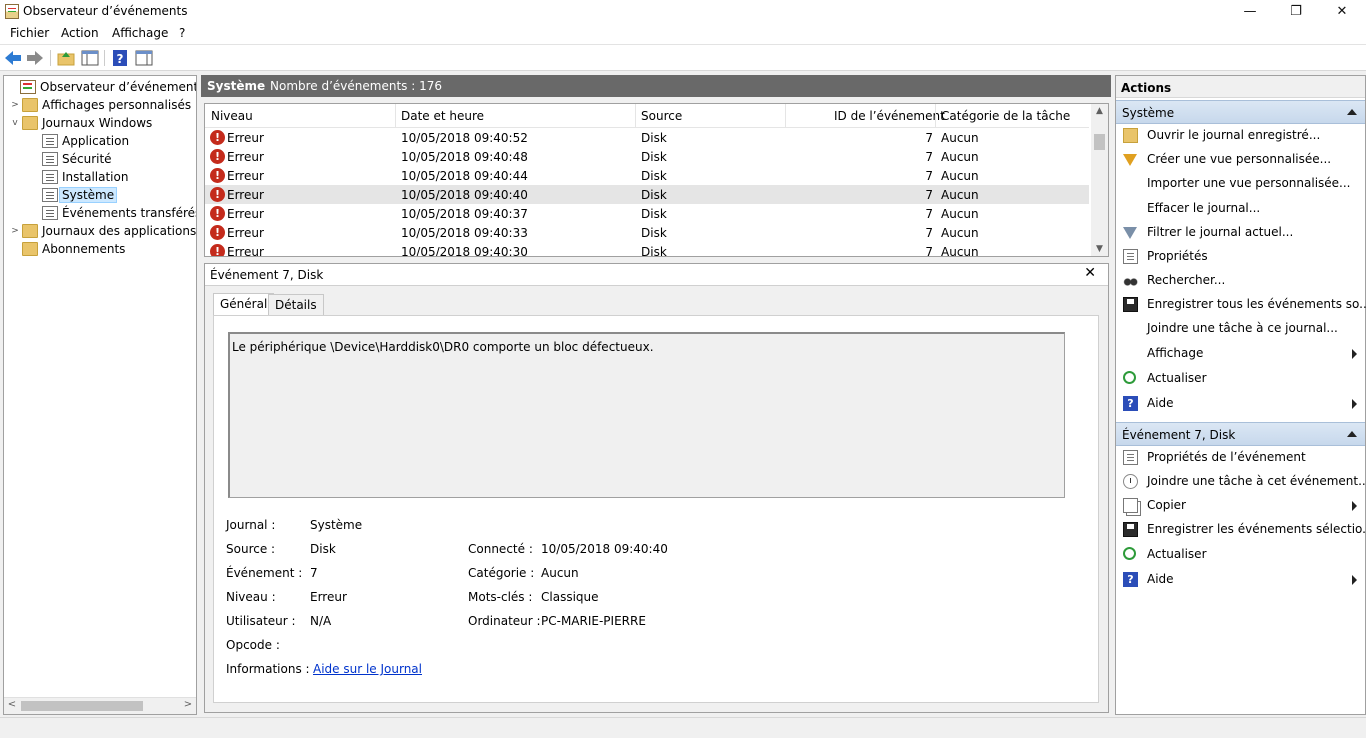 The image size is (1366, 738). What do you see at coordinates (1099, 180) in the screenshot?
I see `event-list-vertical-scrollbar: ▲ ▼` at bounding box center [1099, 180].